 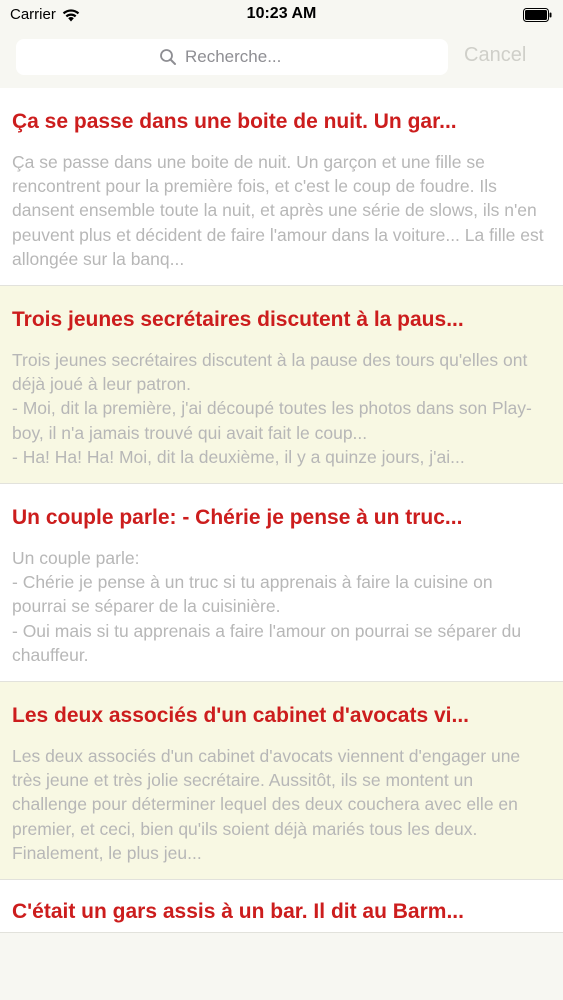 I want to click on search-field, so click(x=232, y=57).